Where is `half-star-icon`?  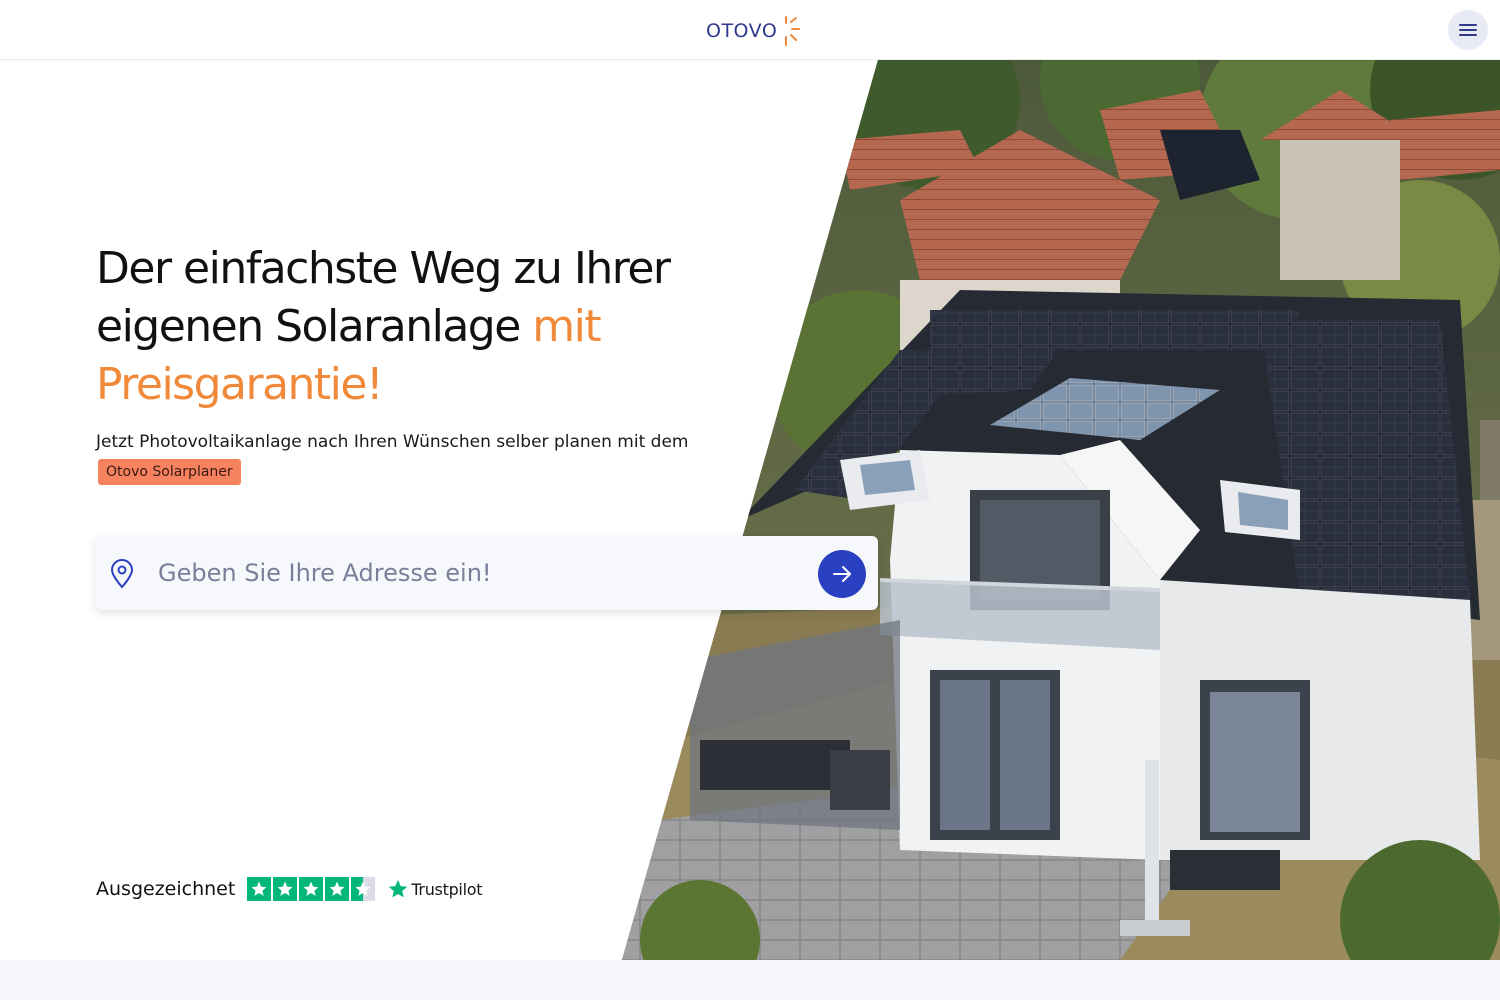 half-star-icon is located at coordinates (363, 889).